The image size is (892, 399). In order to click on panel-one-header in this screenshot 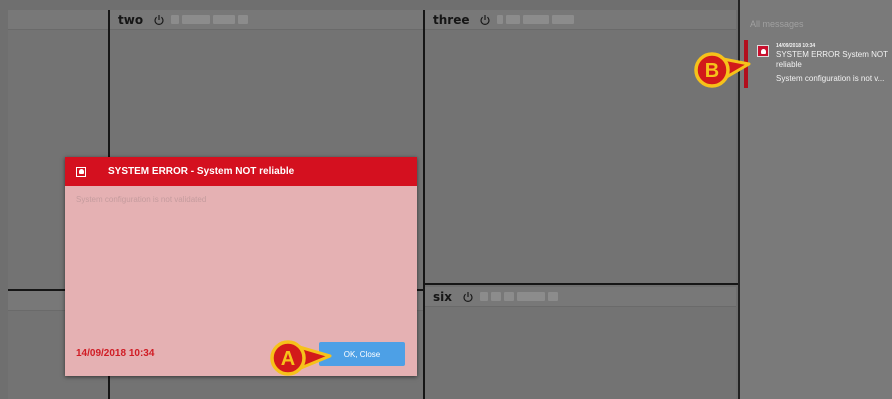, I will do `click(58, 20)`.